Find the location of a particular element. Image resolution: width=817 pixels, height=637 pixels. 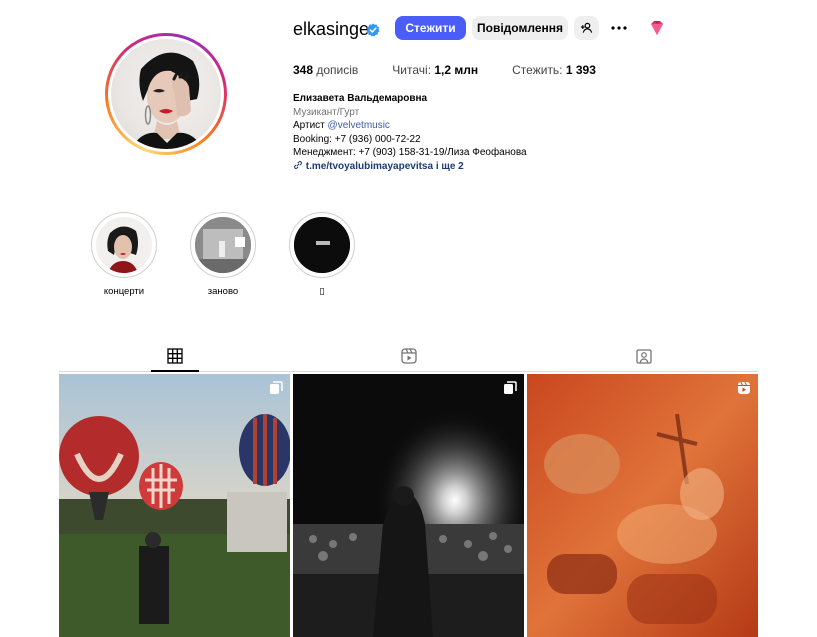

highlight-koncerty: концерти is located at coordinates (124, 254).